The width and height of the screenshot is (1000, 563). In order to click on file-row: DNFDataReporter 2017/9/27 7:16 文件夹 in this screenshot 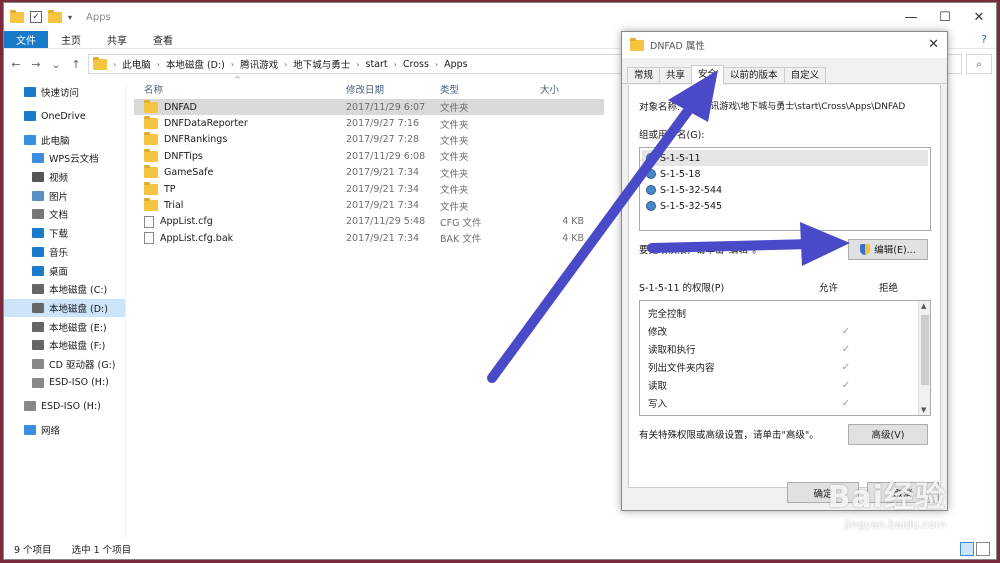, I will do `click(369, 123)`.